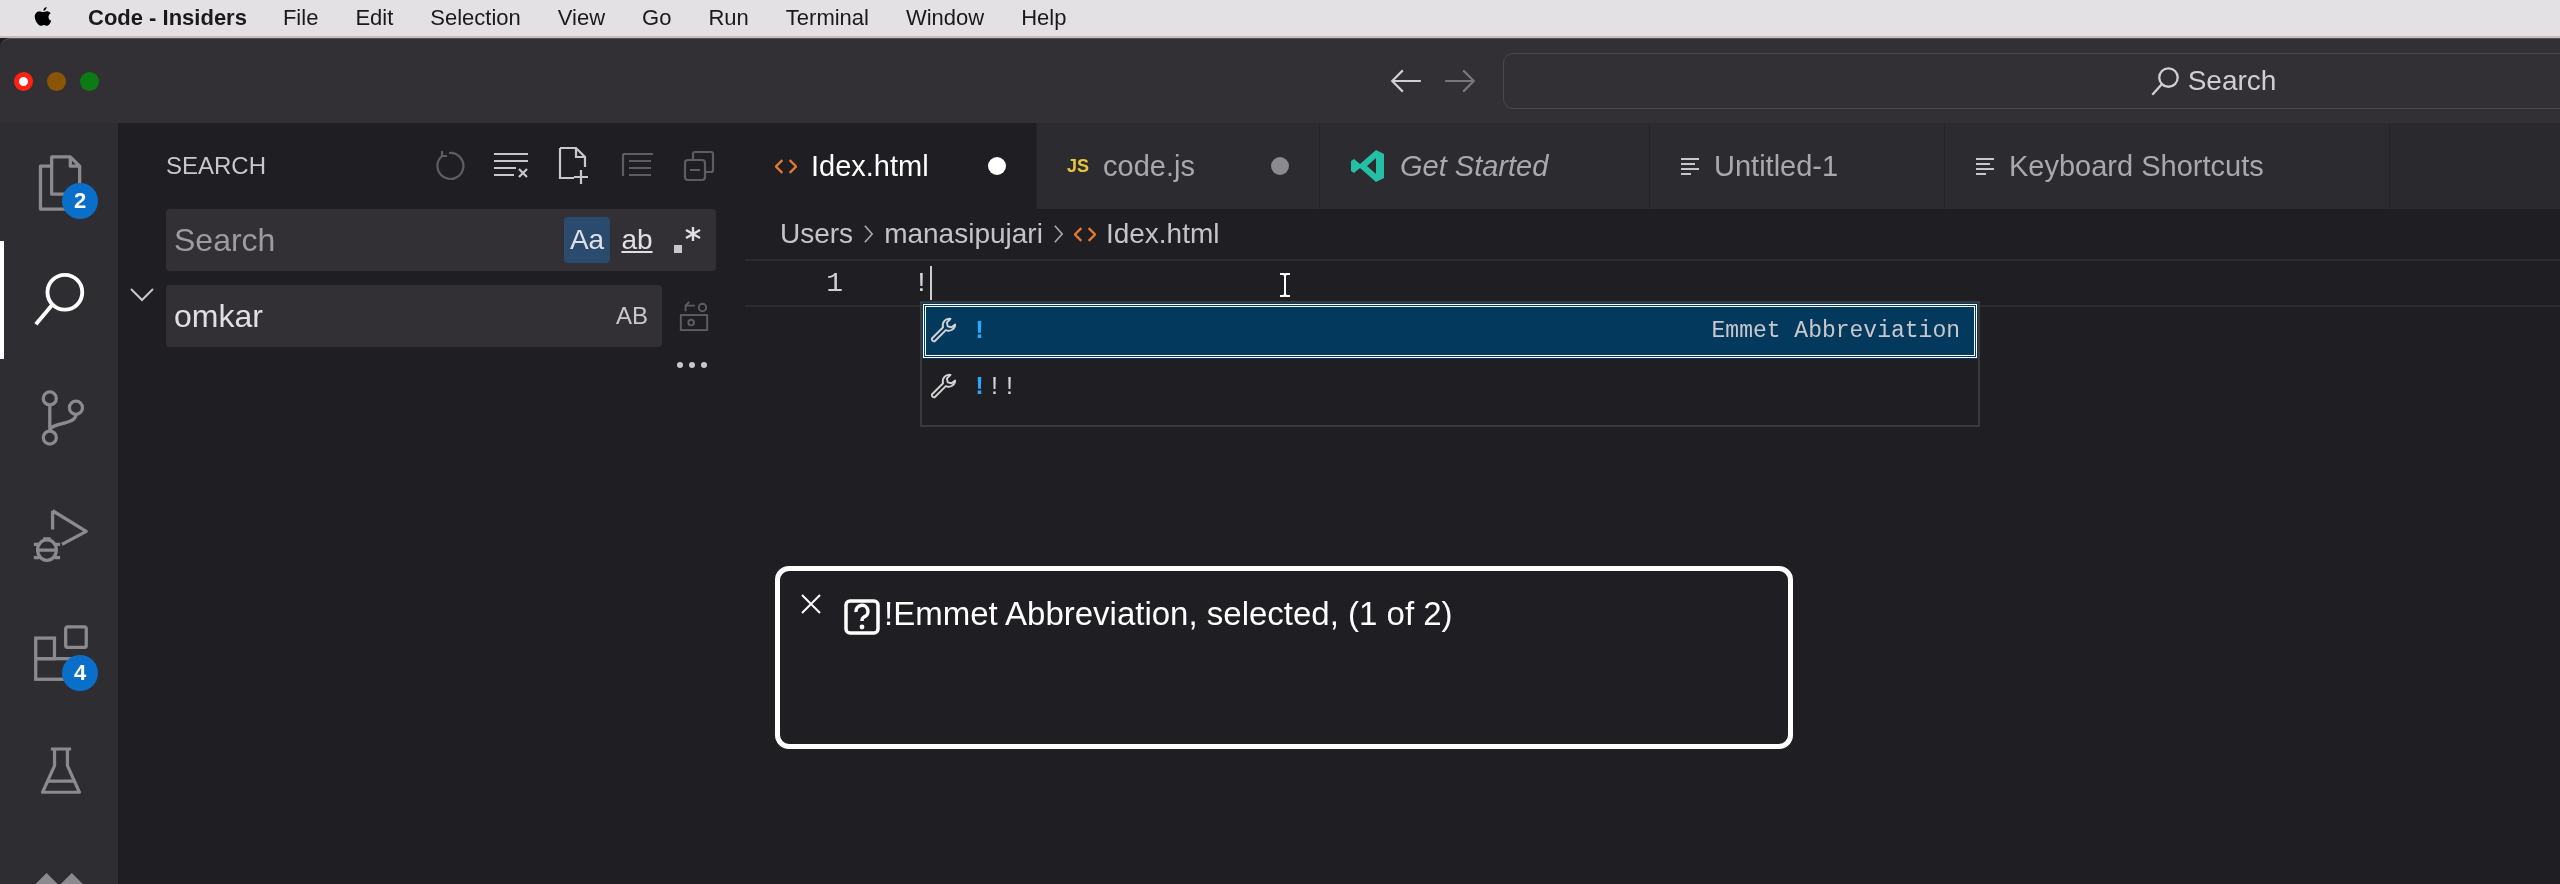 This screenshot has width=2560, height=884. I want to click on breadcrumb-item: Users, so click(817, 234).